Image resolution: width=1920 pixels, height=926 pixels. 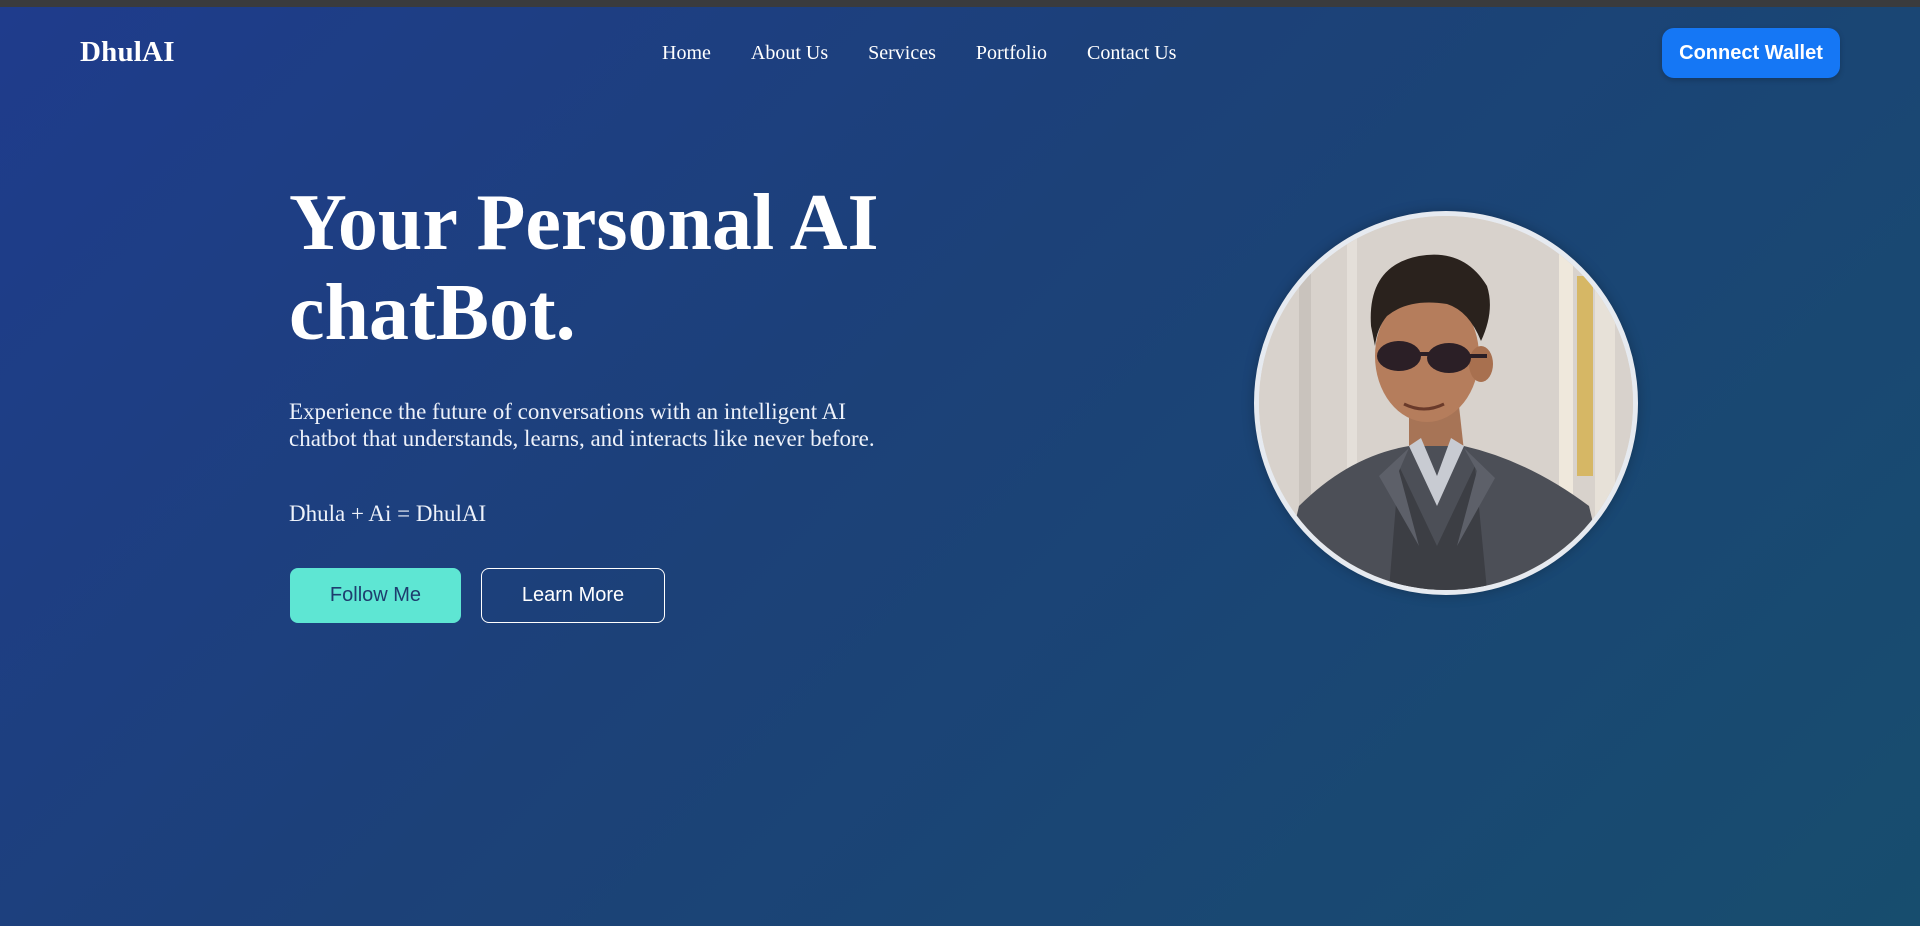 What do you see at coordinates (789, 53) in the screenshot?
I see `nav-link-about-us: About Us` at bounding box center [789, 53].